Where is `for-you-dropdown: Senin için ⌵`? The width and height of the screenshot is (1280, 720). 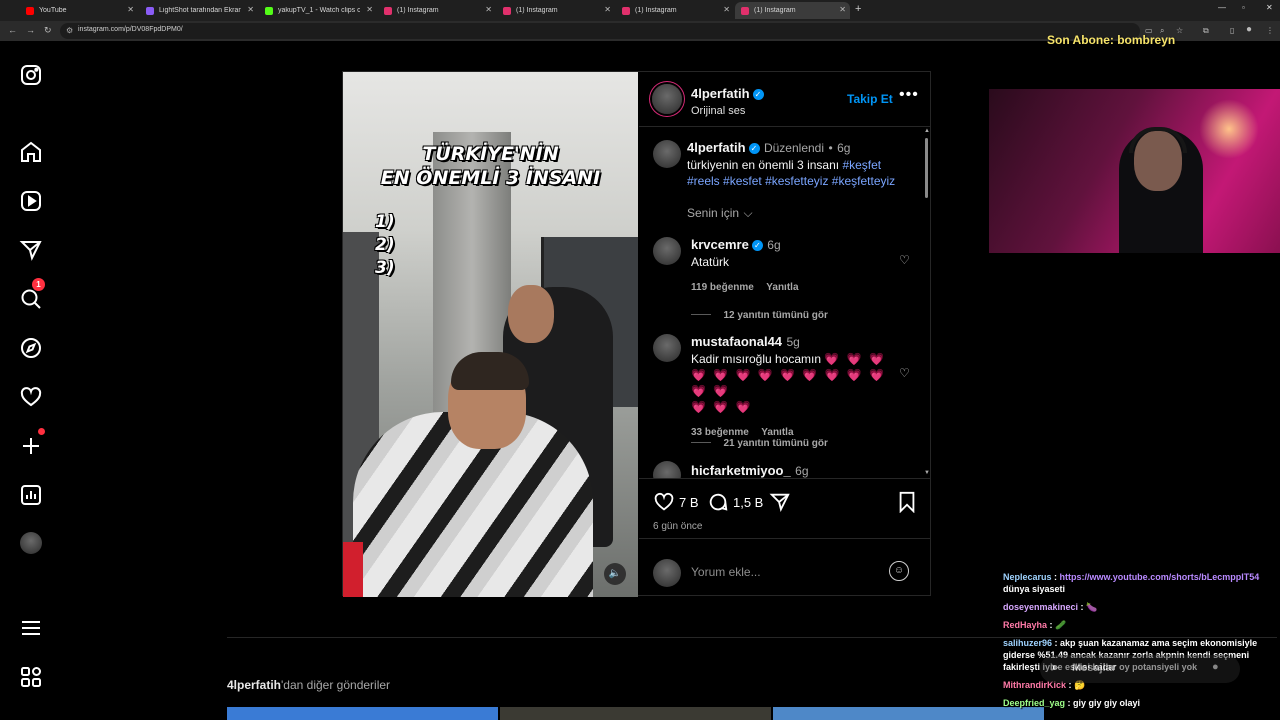
for-you-dropdown: Senin için ⌵ is located at coordinates (720, 213).